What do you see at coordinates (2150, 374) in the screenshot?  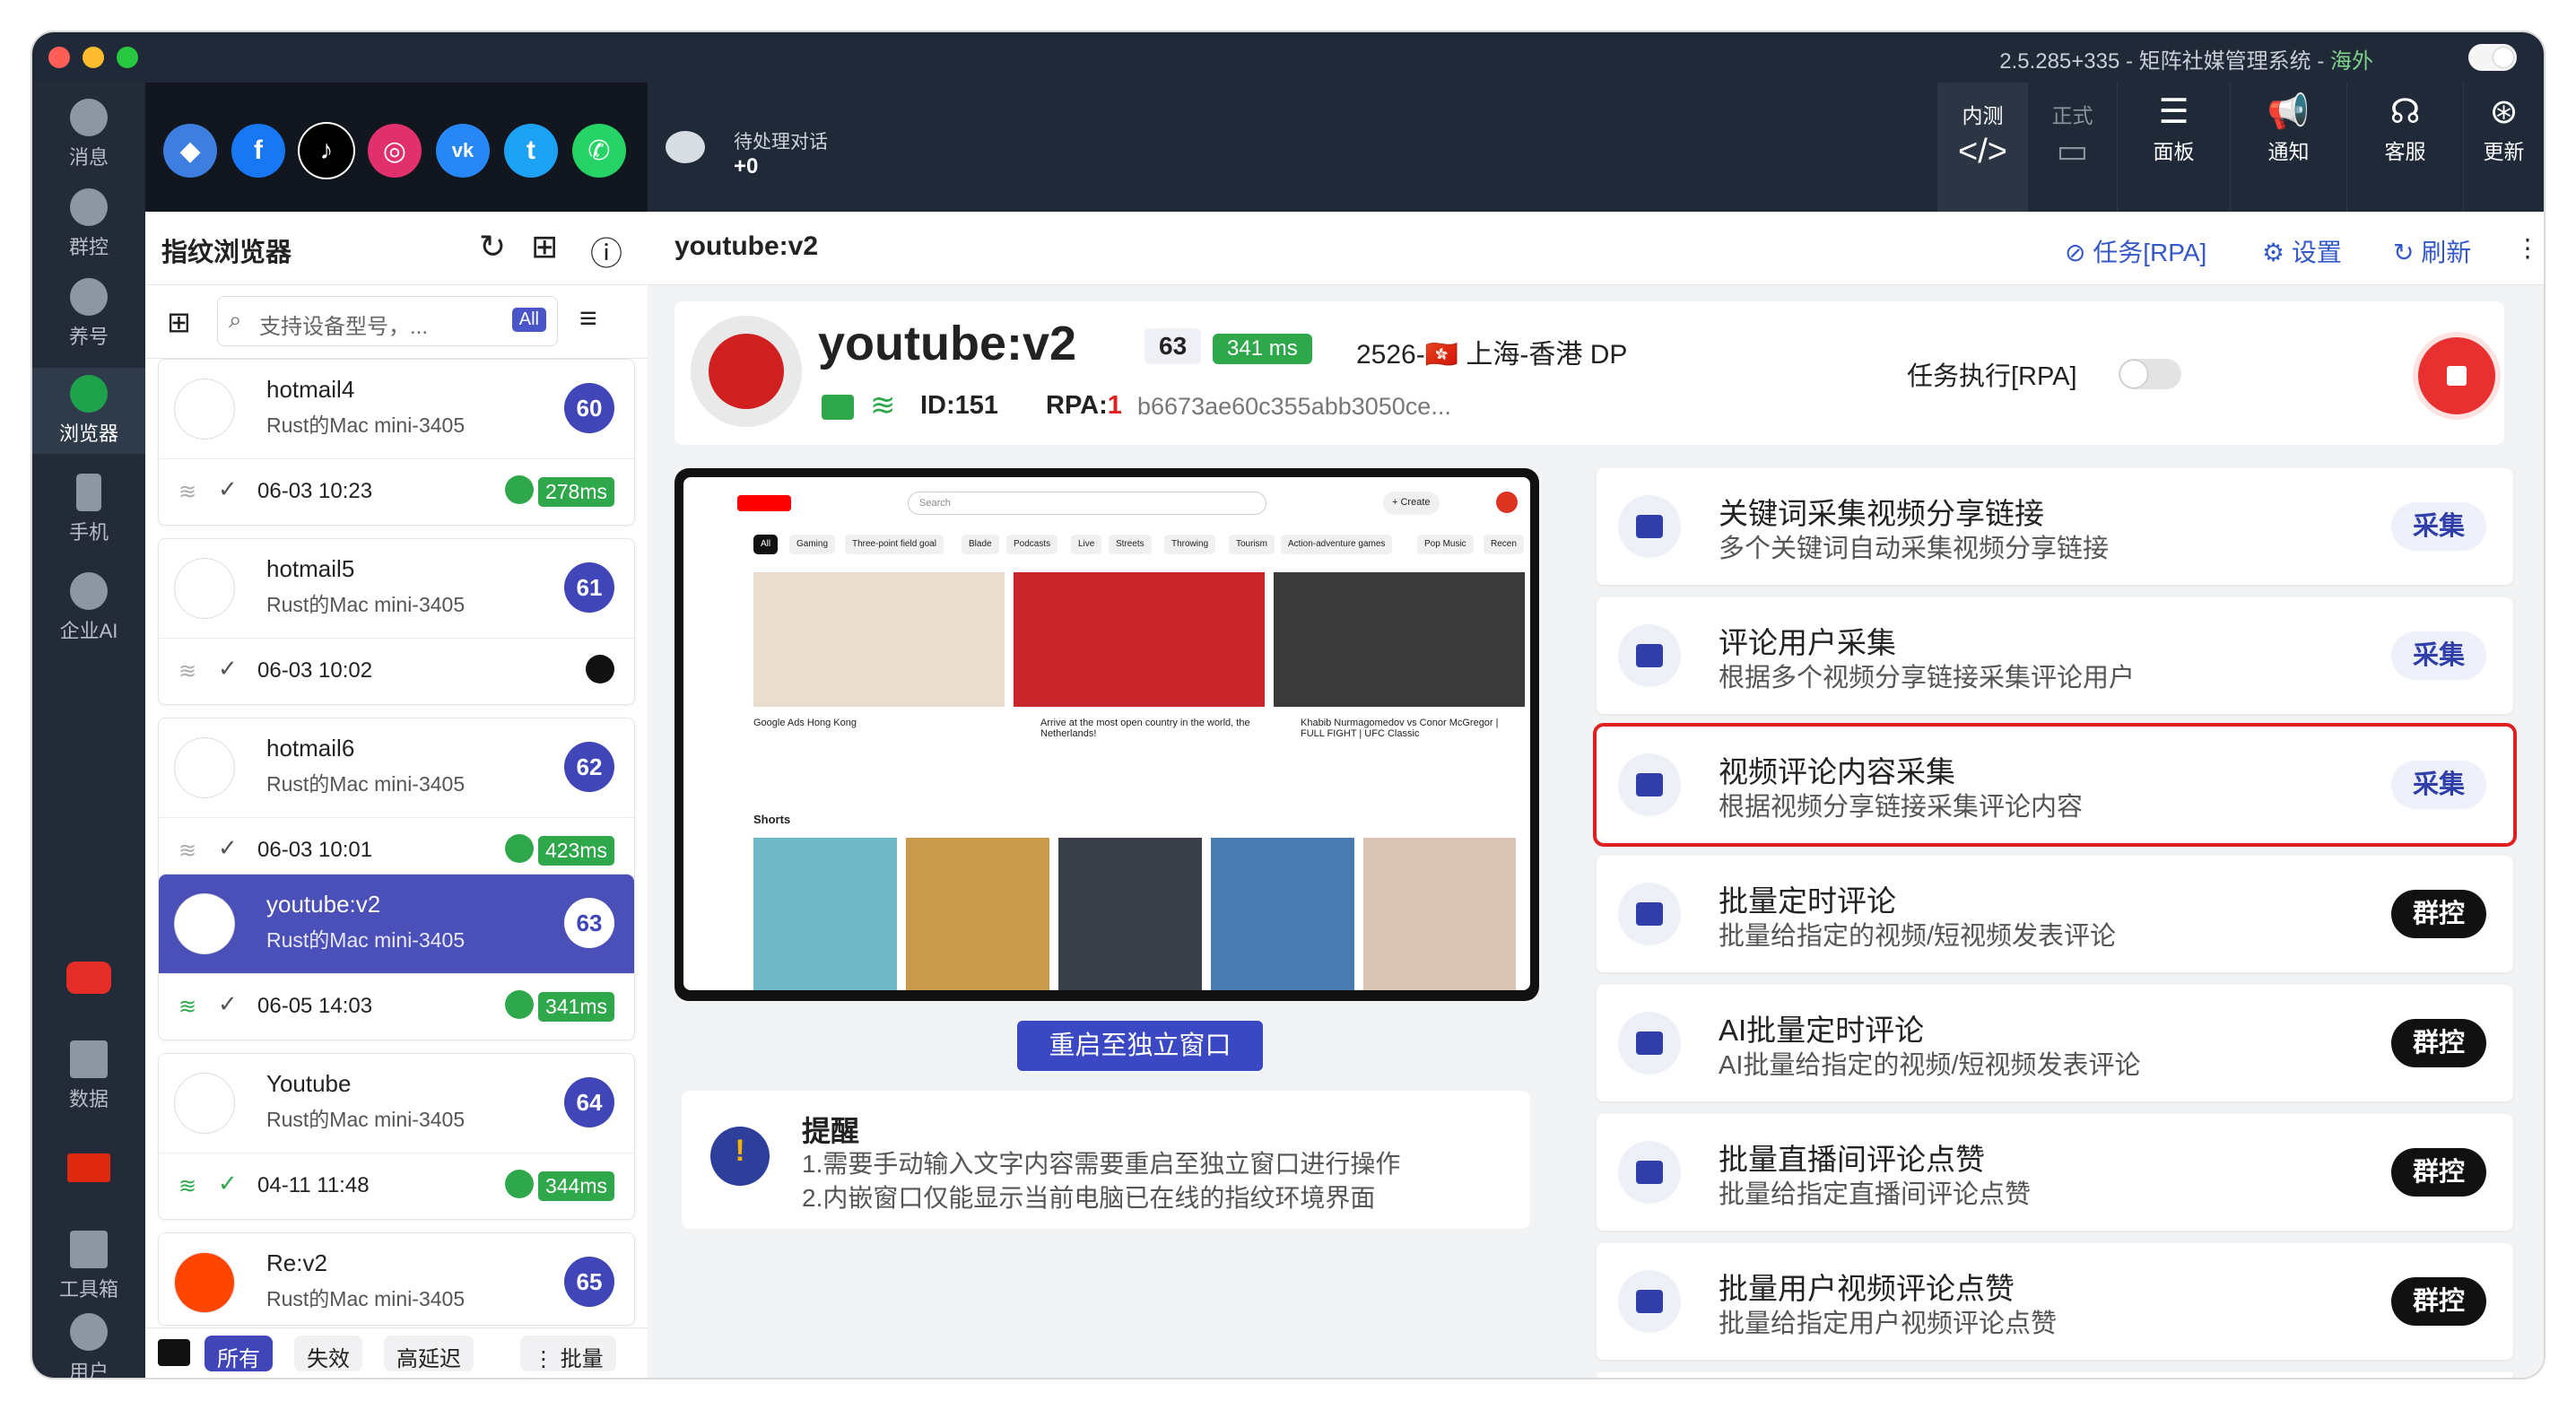 I see `task-exec-toggle` at bounding box center [2150, 374].